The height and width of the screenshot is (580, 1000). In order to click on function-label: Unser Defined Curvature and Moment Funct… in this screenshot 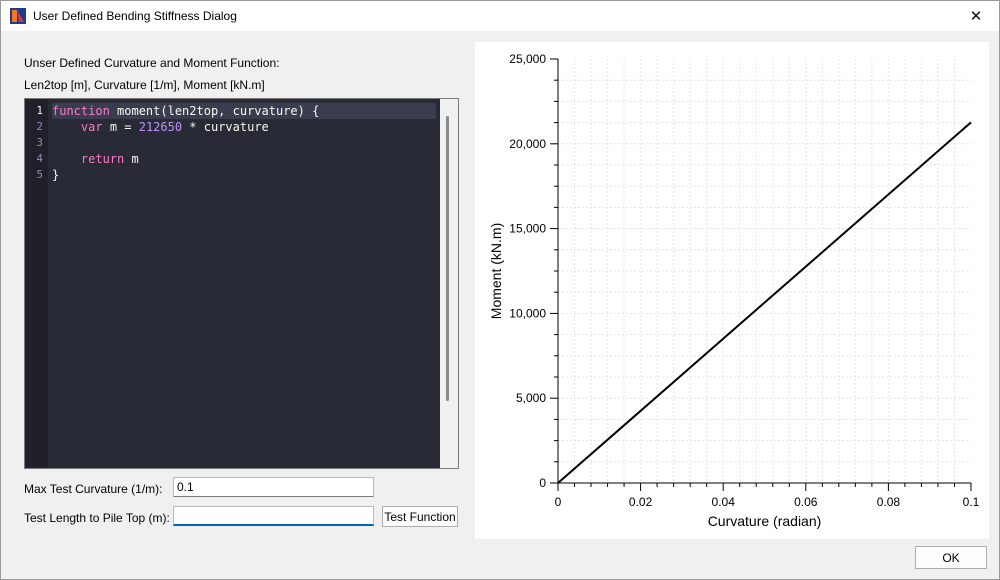, I will do `click(152, 63)`.